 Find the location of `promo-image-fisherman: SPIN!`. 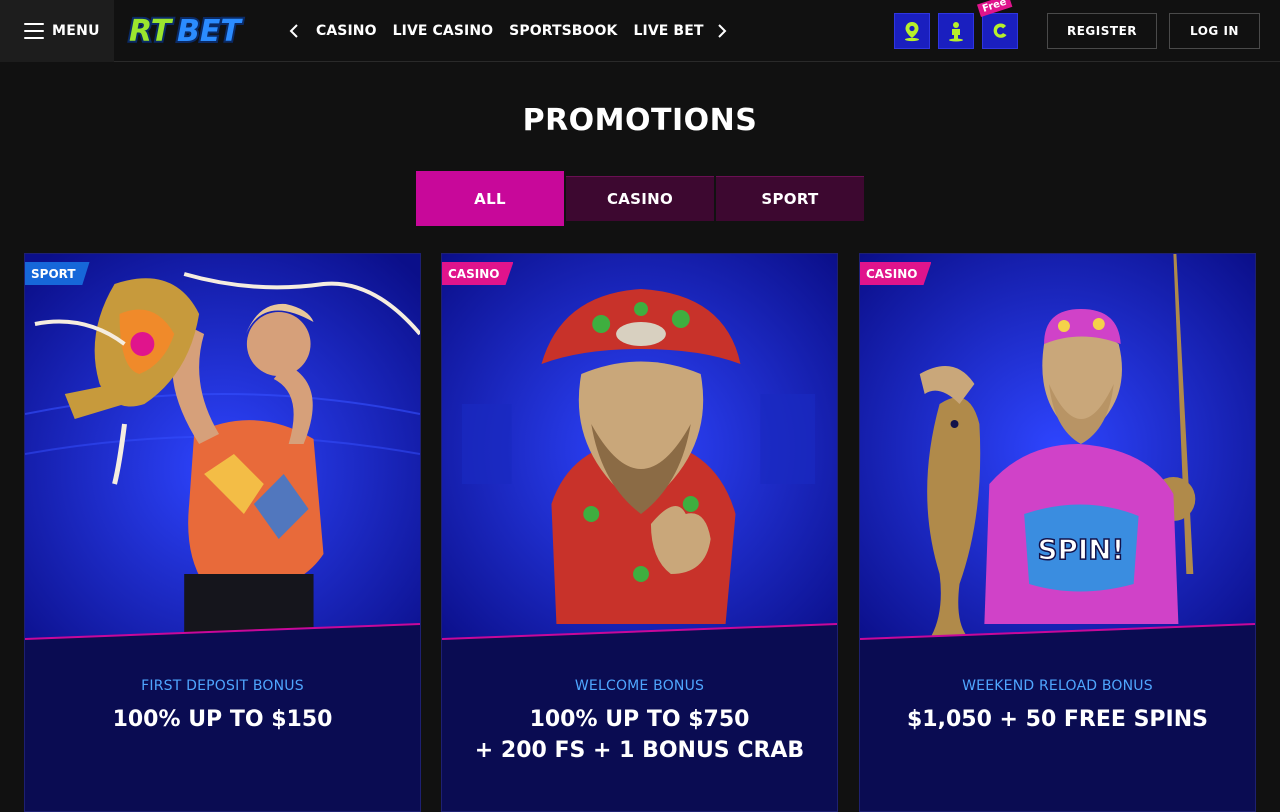

promo-image-fisherman: SPIN! is located at coordinates (1057, 449).